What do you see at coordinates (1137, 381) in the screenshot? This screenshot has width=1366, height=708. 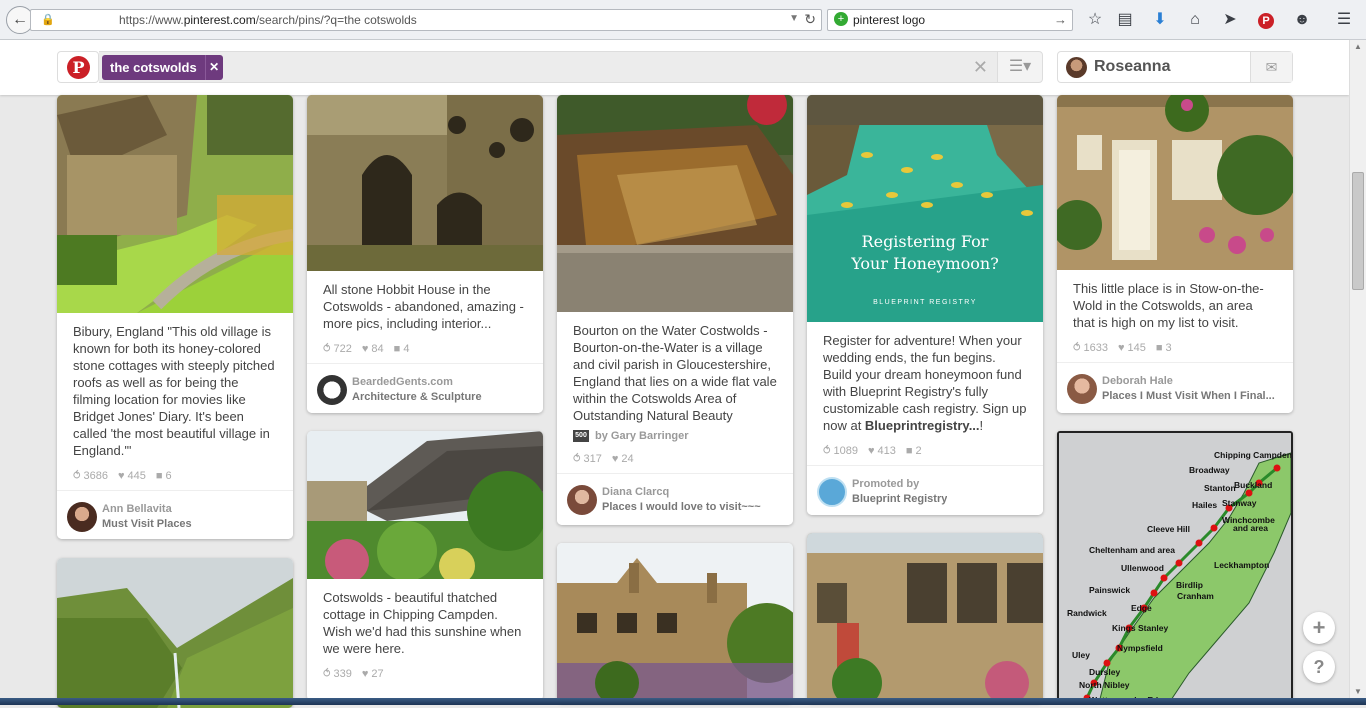 I see `pinner-name: Deborah Hale` at bounding box center [1137, 381].